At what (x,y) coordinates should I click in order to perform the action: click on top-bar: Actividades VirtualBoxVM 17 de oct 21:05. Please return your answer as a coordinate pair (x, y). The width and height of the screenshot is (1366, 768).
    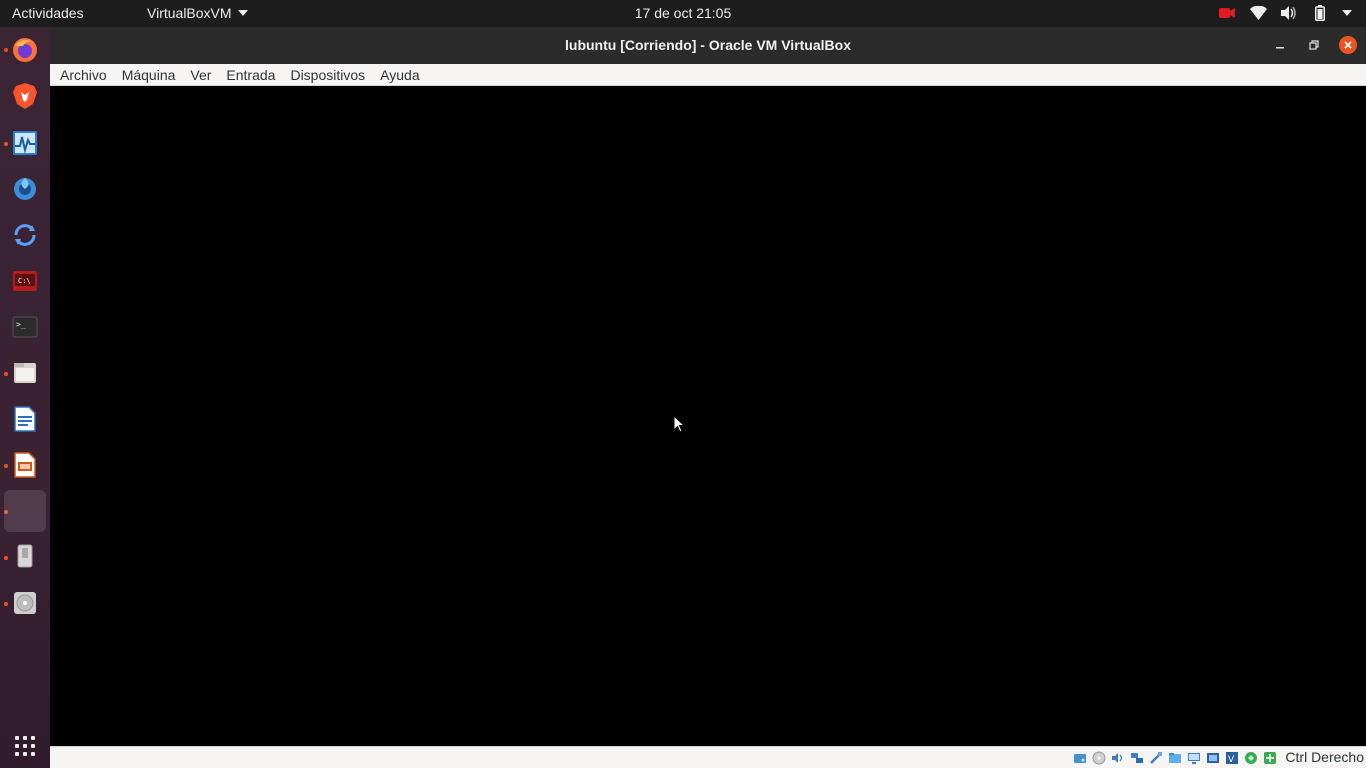
    Looking at the image, I should click on (683, 13).